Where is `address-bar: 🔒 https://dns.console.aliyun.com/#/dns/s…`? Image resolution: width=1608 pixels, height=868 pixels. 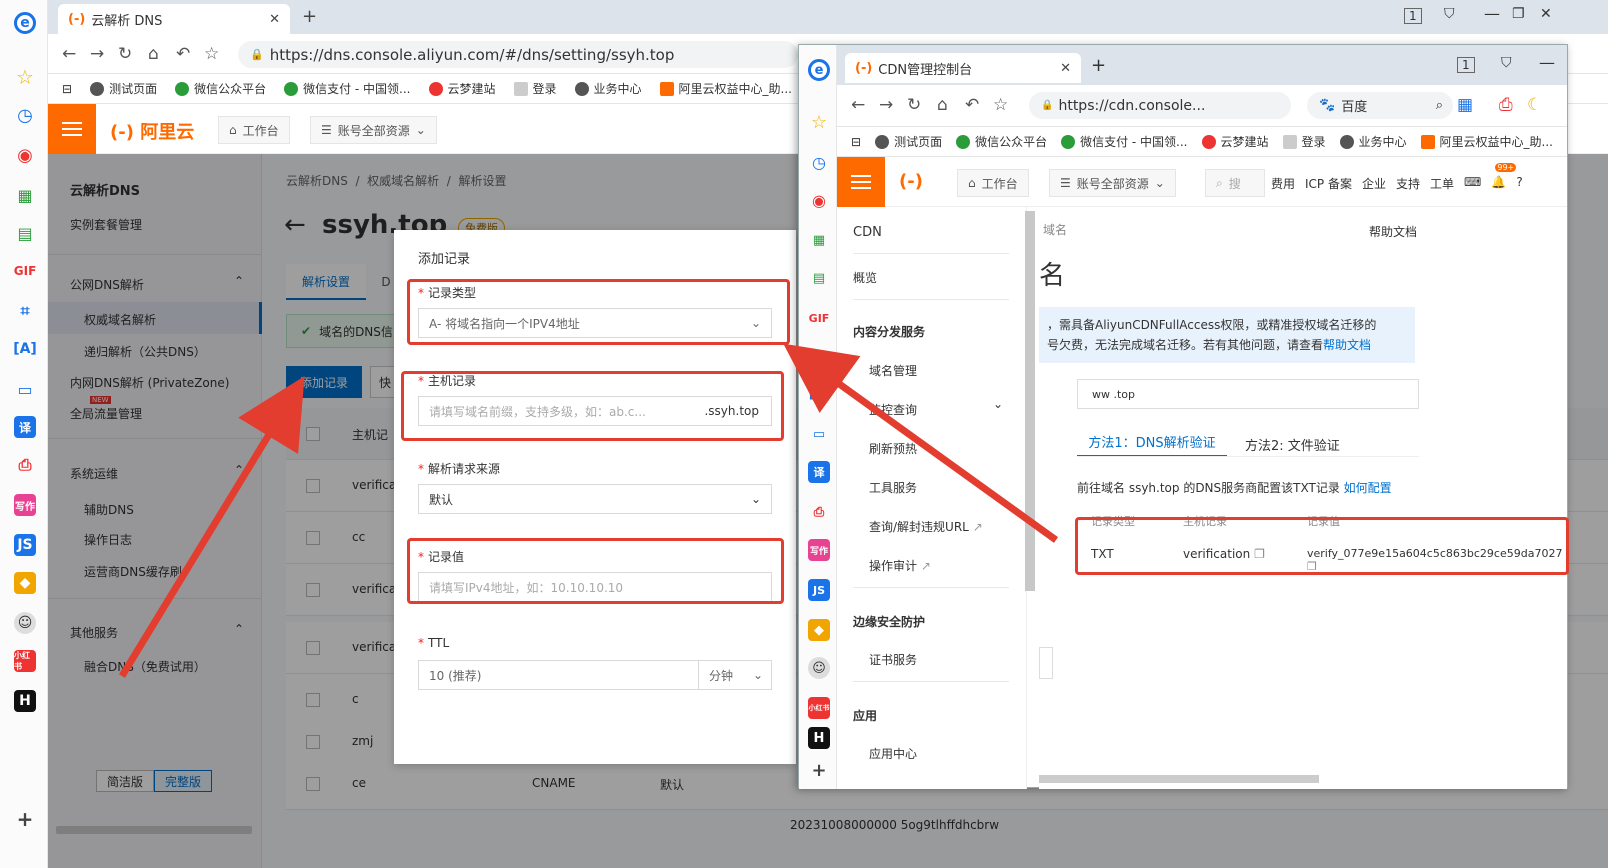 address-bar: 🔒 https://dns.console.aliyun.com/#/dns/s… is located at coordinates (518, 54).